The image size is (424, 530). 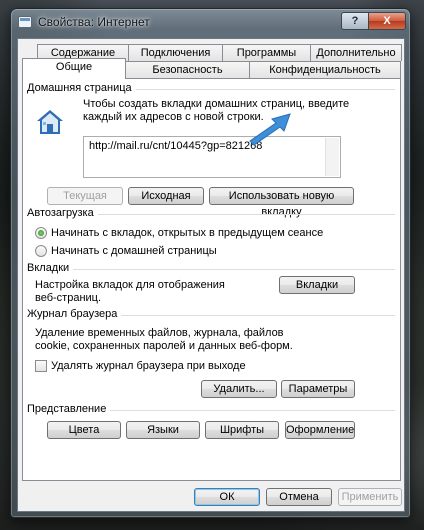 What do you see at coordinates (211, 269) in the screenshot?
I see `divider` at bounding box center [211, 269].